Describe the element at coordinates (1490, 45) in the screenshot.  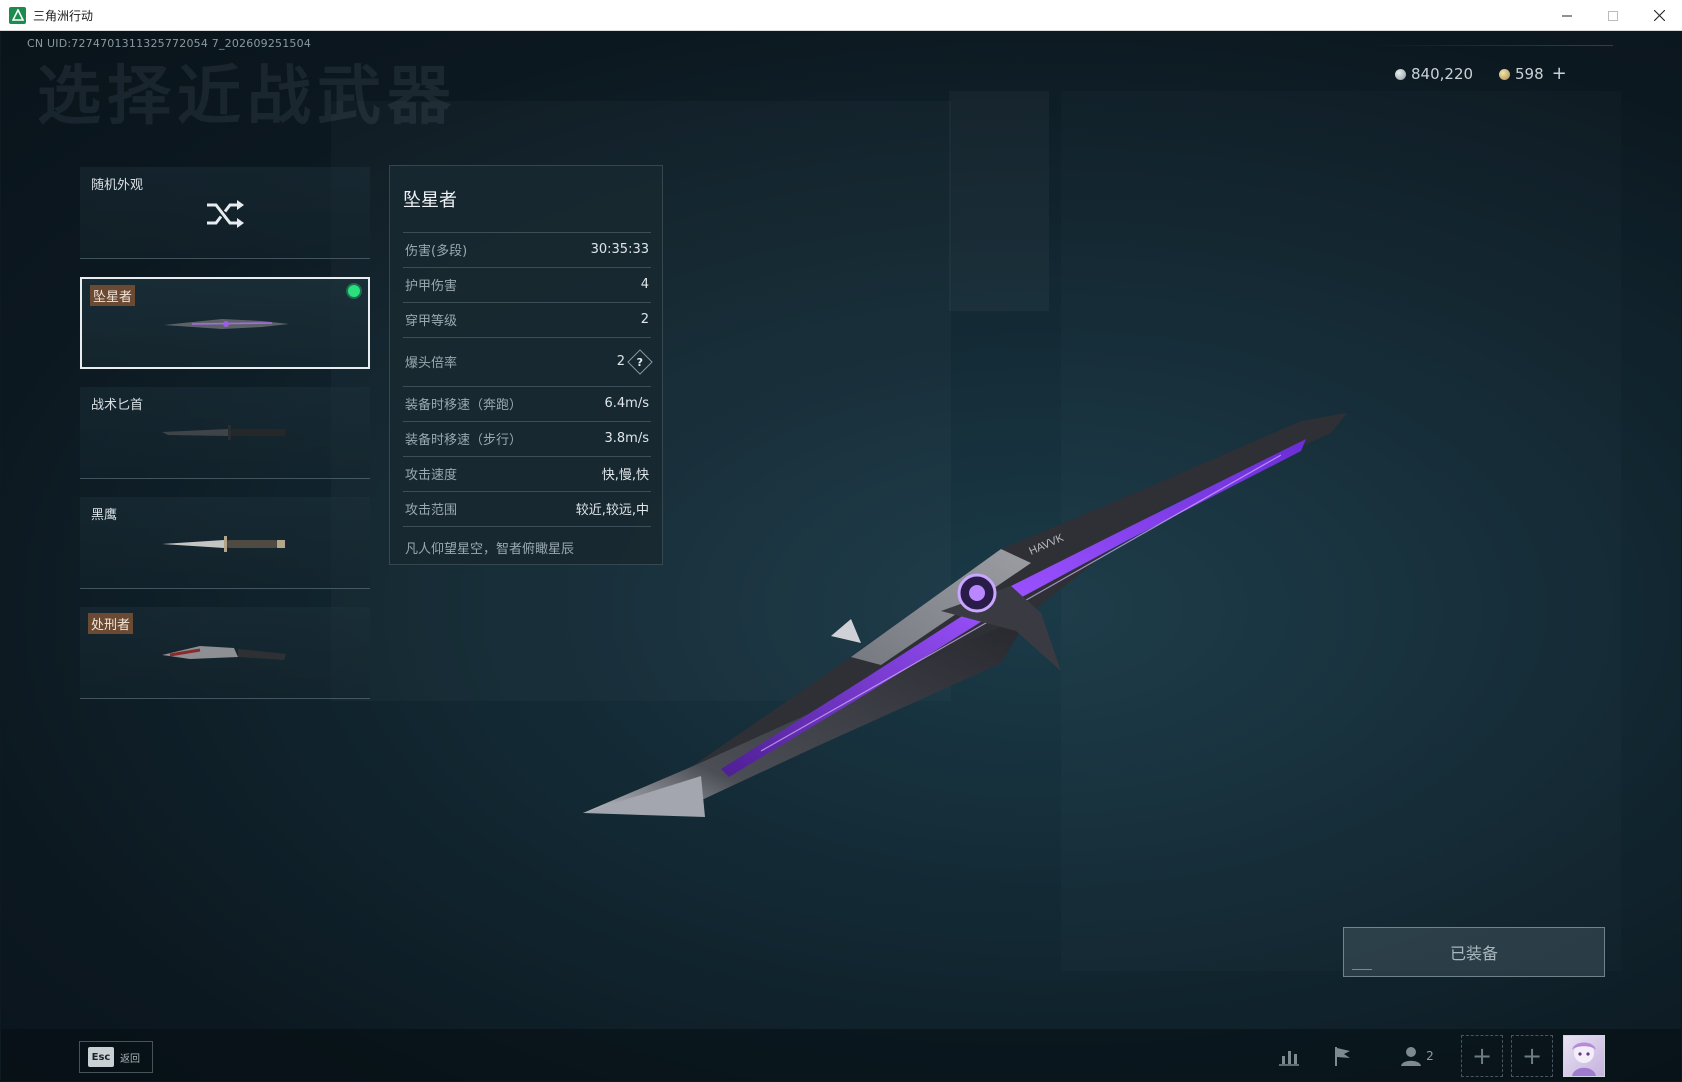
I see `divider` at that location.